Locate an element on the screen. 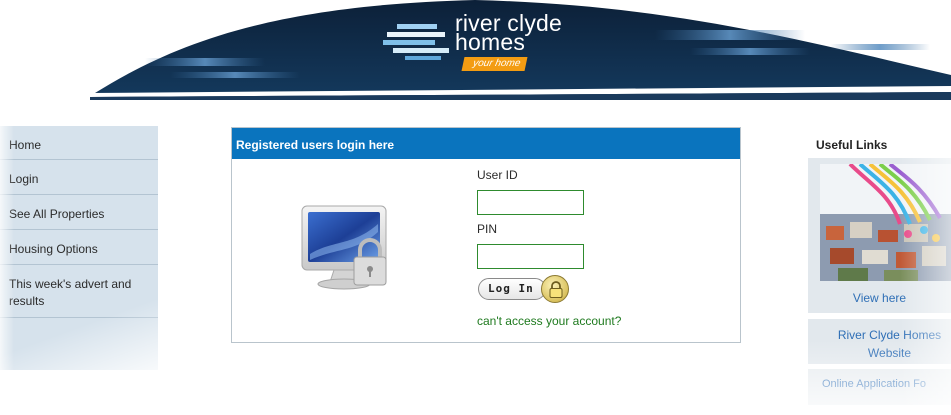  nav-item-login: Login is located at coordinates (79, 177).